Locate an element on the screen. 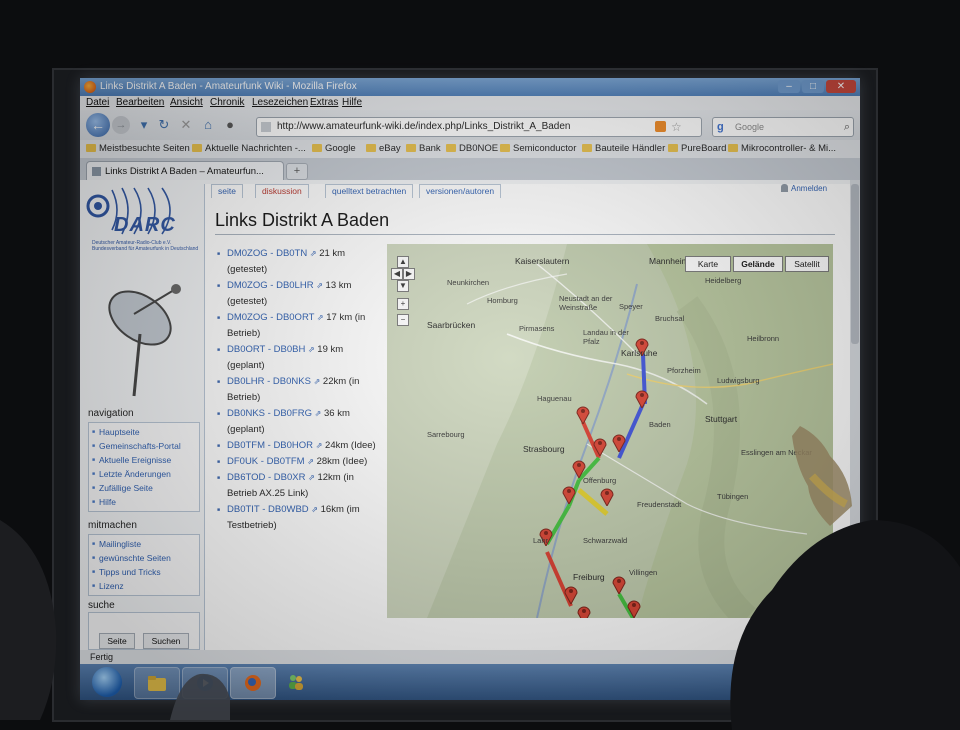 The height and width of the screenshot is (730, 960). link-item: DM0ZOG - DB0ORT is located at coordinates (270, 317).